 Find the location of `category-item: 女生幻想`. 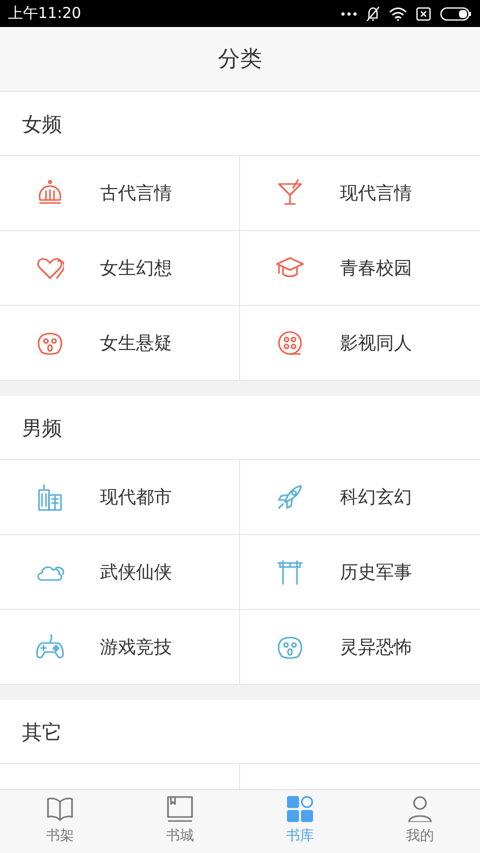

category-item: 女生幻想 is located at coordinates (120, 268).